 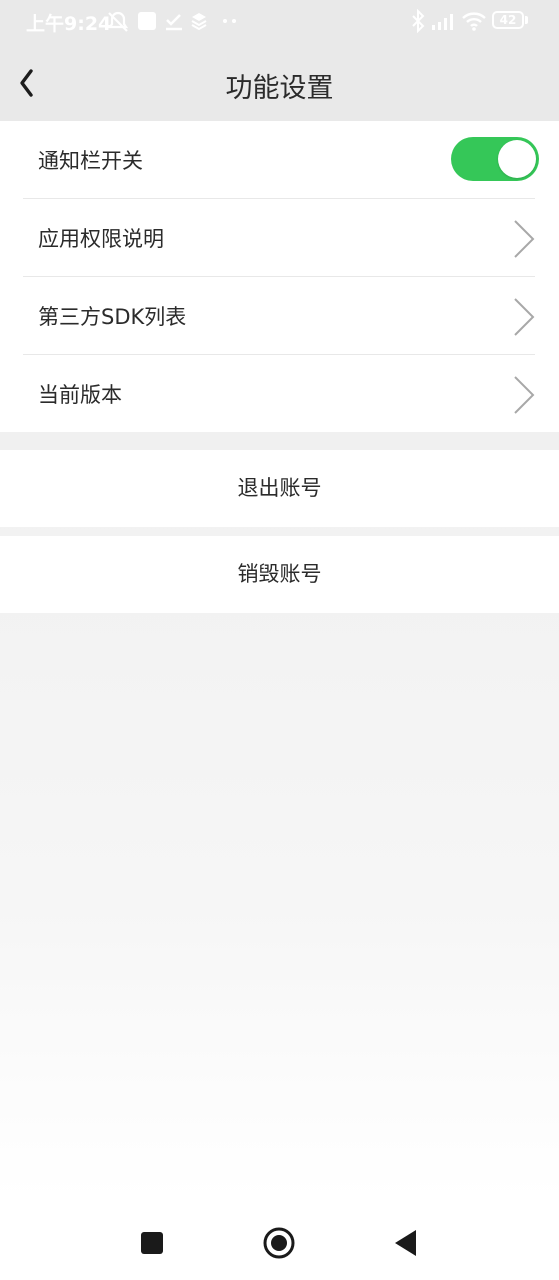 I want to click on back-triangle-icon, so click(x=405, y=1243).